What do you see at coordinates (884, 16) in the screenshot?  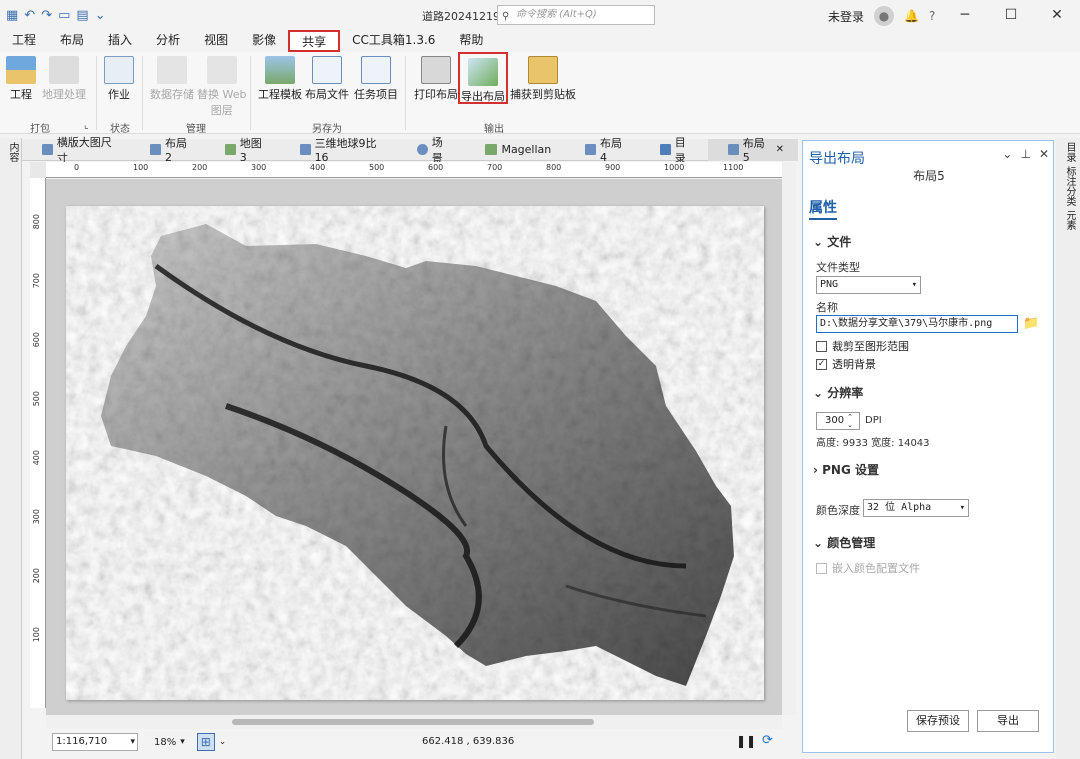 I see `avatar: ●` at bounding box center [884, 16].